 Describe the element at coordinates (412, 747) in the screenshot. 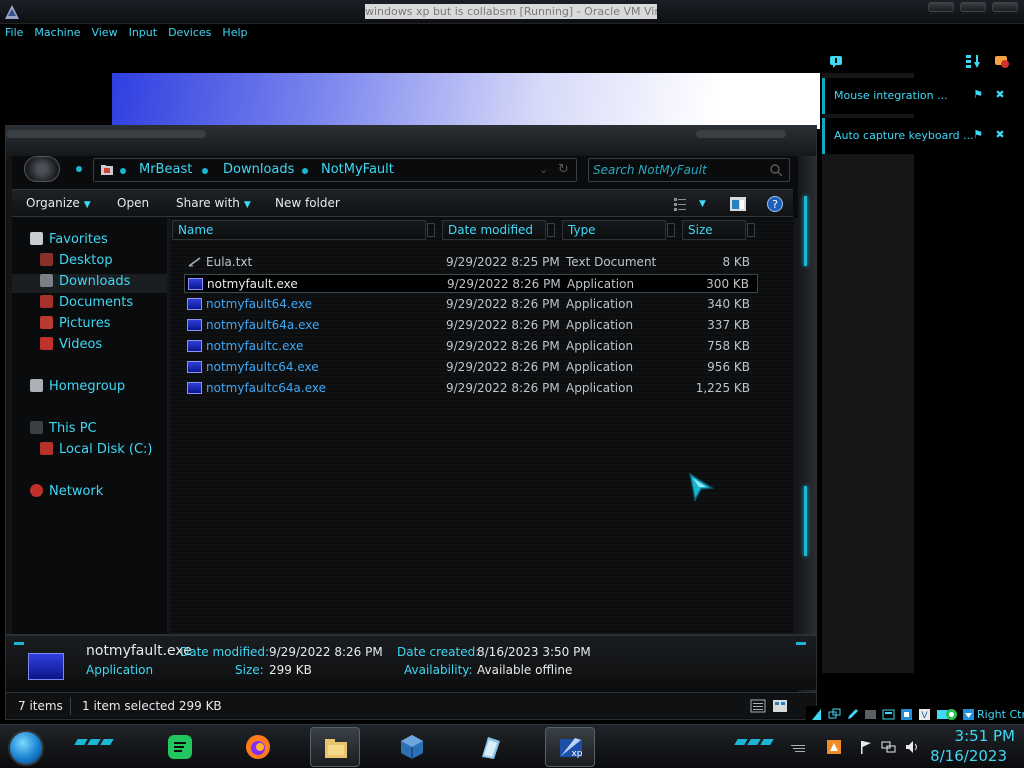

I see `taskbar-virtualbox-button` at that location.